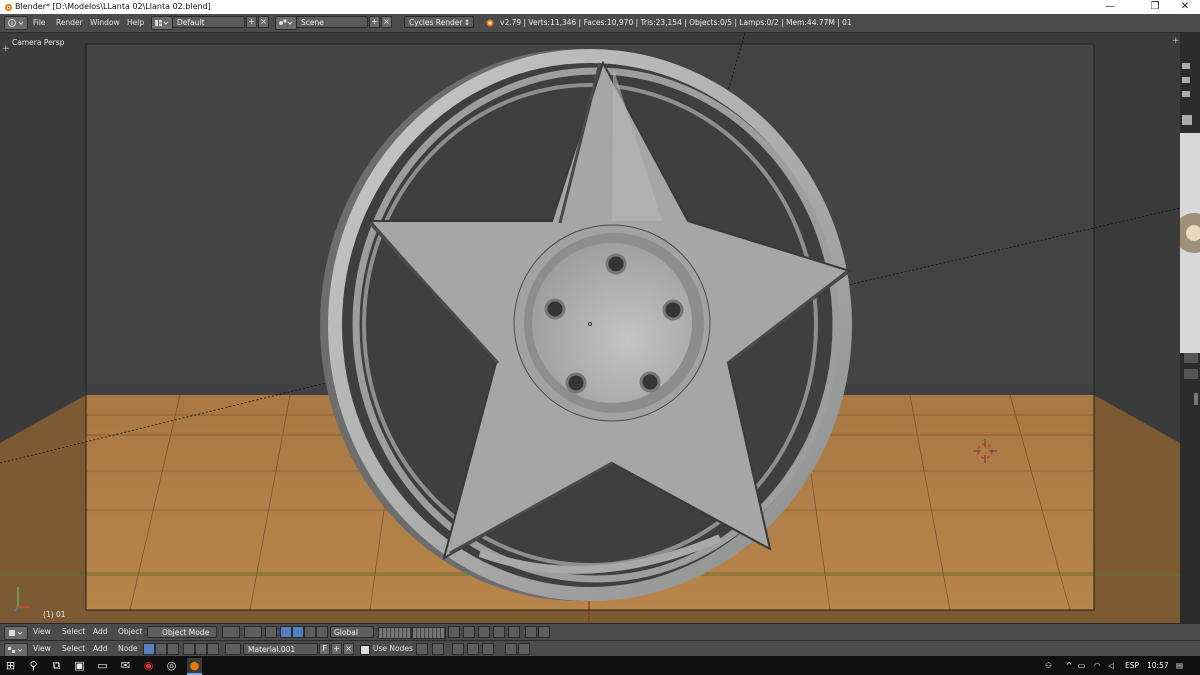 Image resolution: width=1200 pixels, height=675 pixels. Describe the element at coordinates (348, 649) in the screenshot. I see `unlink-material-button: ×` at that location.